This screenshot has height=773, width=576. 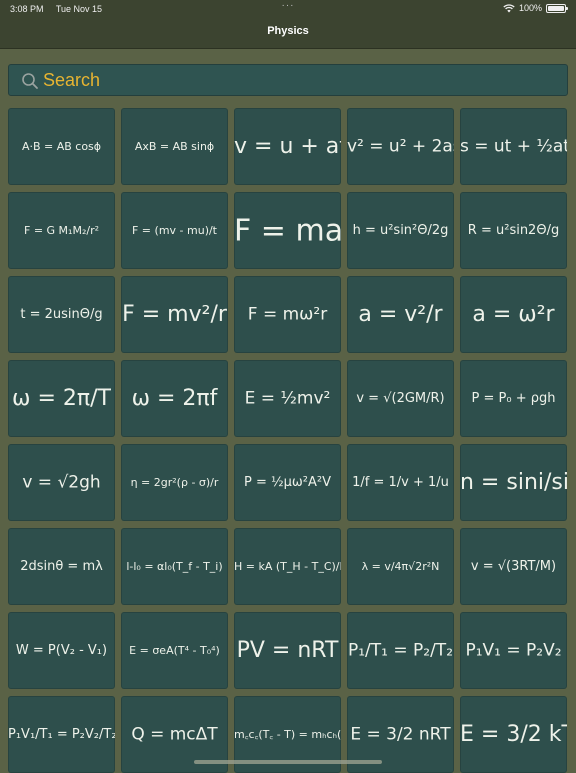 I want to click on formula-tile: v² = u² + 2as, so click(x=400, y=146).